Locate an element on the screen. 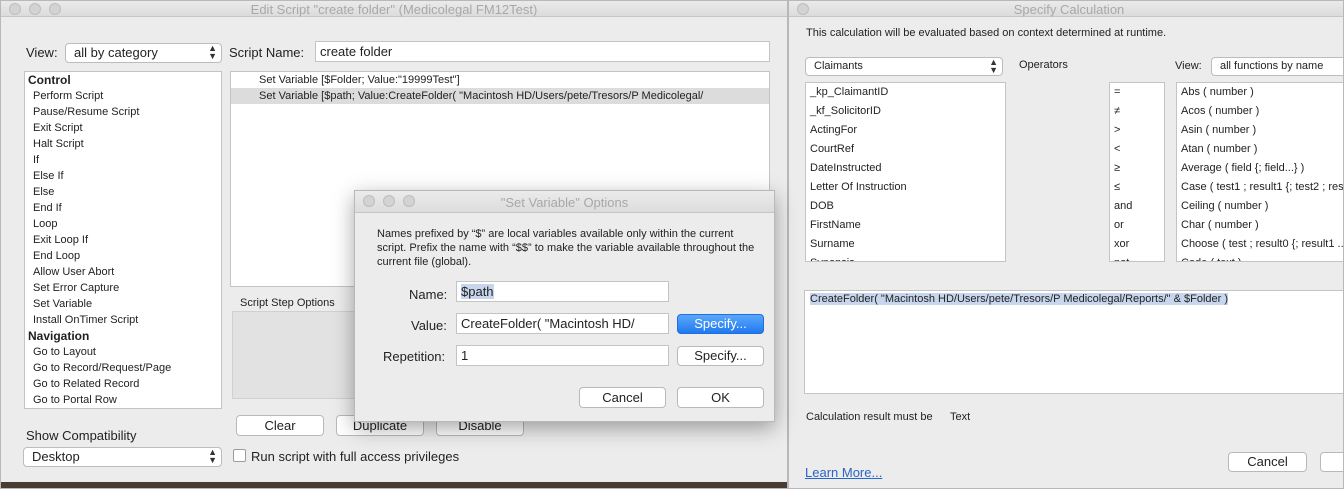  script-step-item: Exit Loop If is located at coordinates (123, 240).